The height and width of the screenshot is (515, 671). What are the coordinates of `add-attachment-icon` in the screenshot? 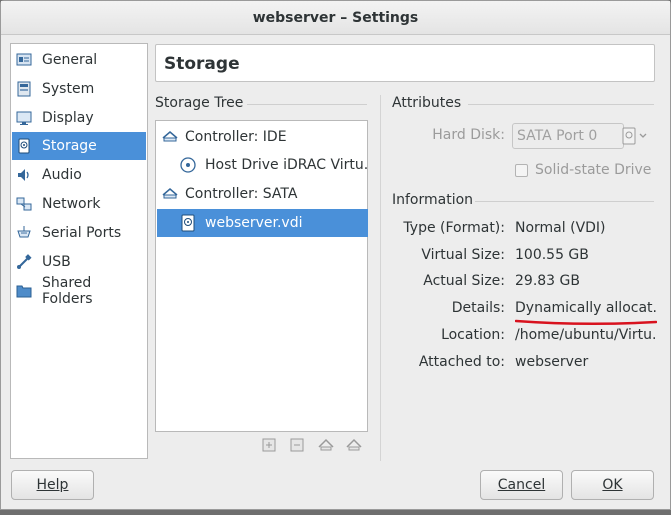 It's located at (326, 444).